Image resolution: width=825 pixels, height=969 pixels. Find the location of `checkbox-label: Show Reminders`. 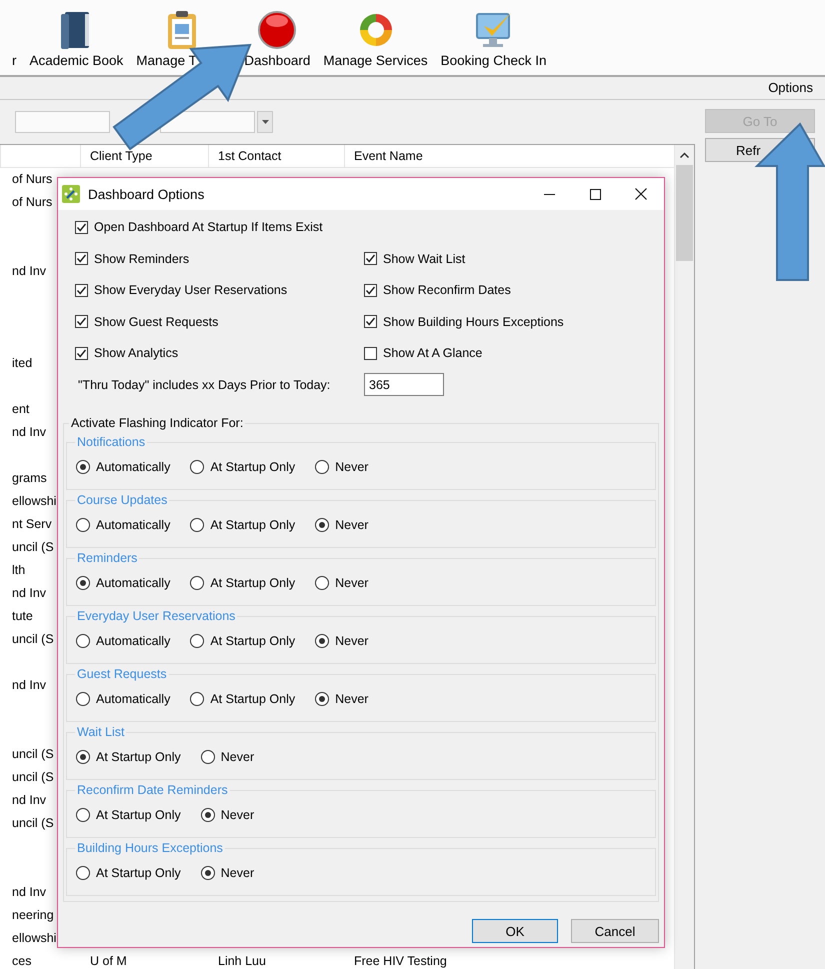

checkbox-label: Show Reminders is located at coordinates (142, 259).